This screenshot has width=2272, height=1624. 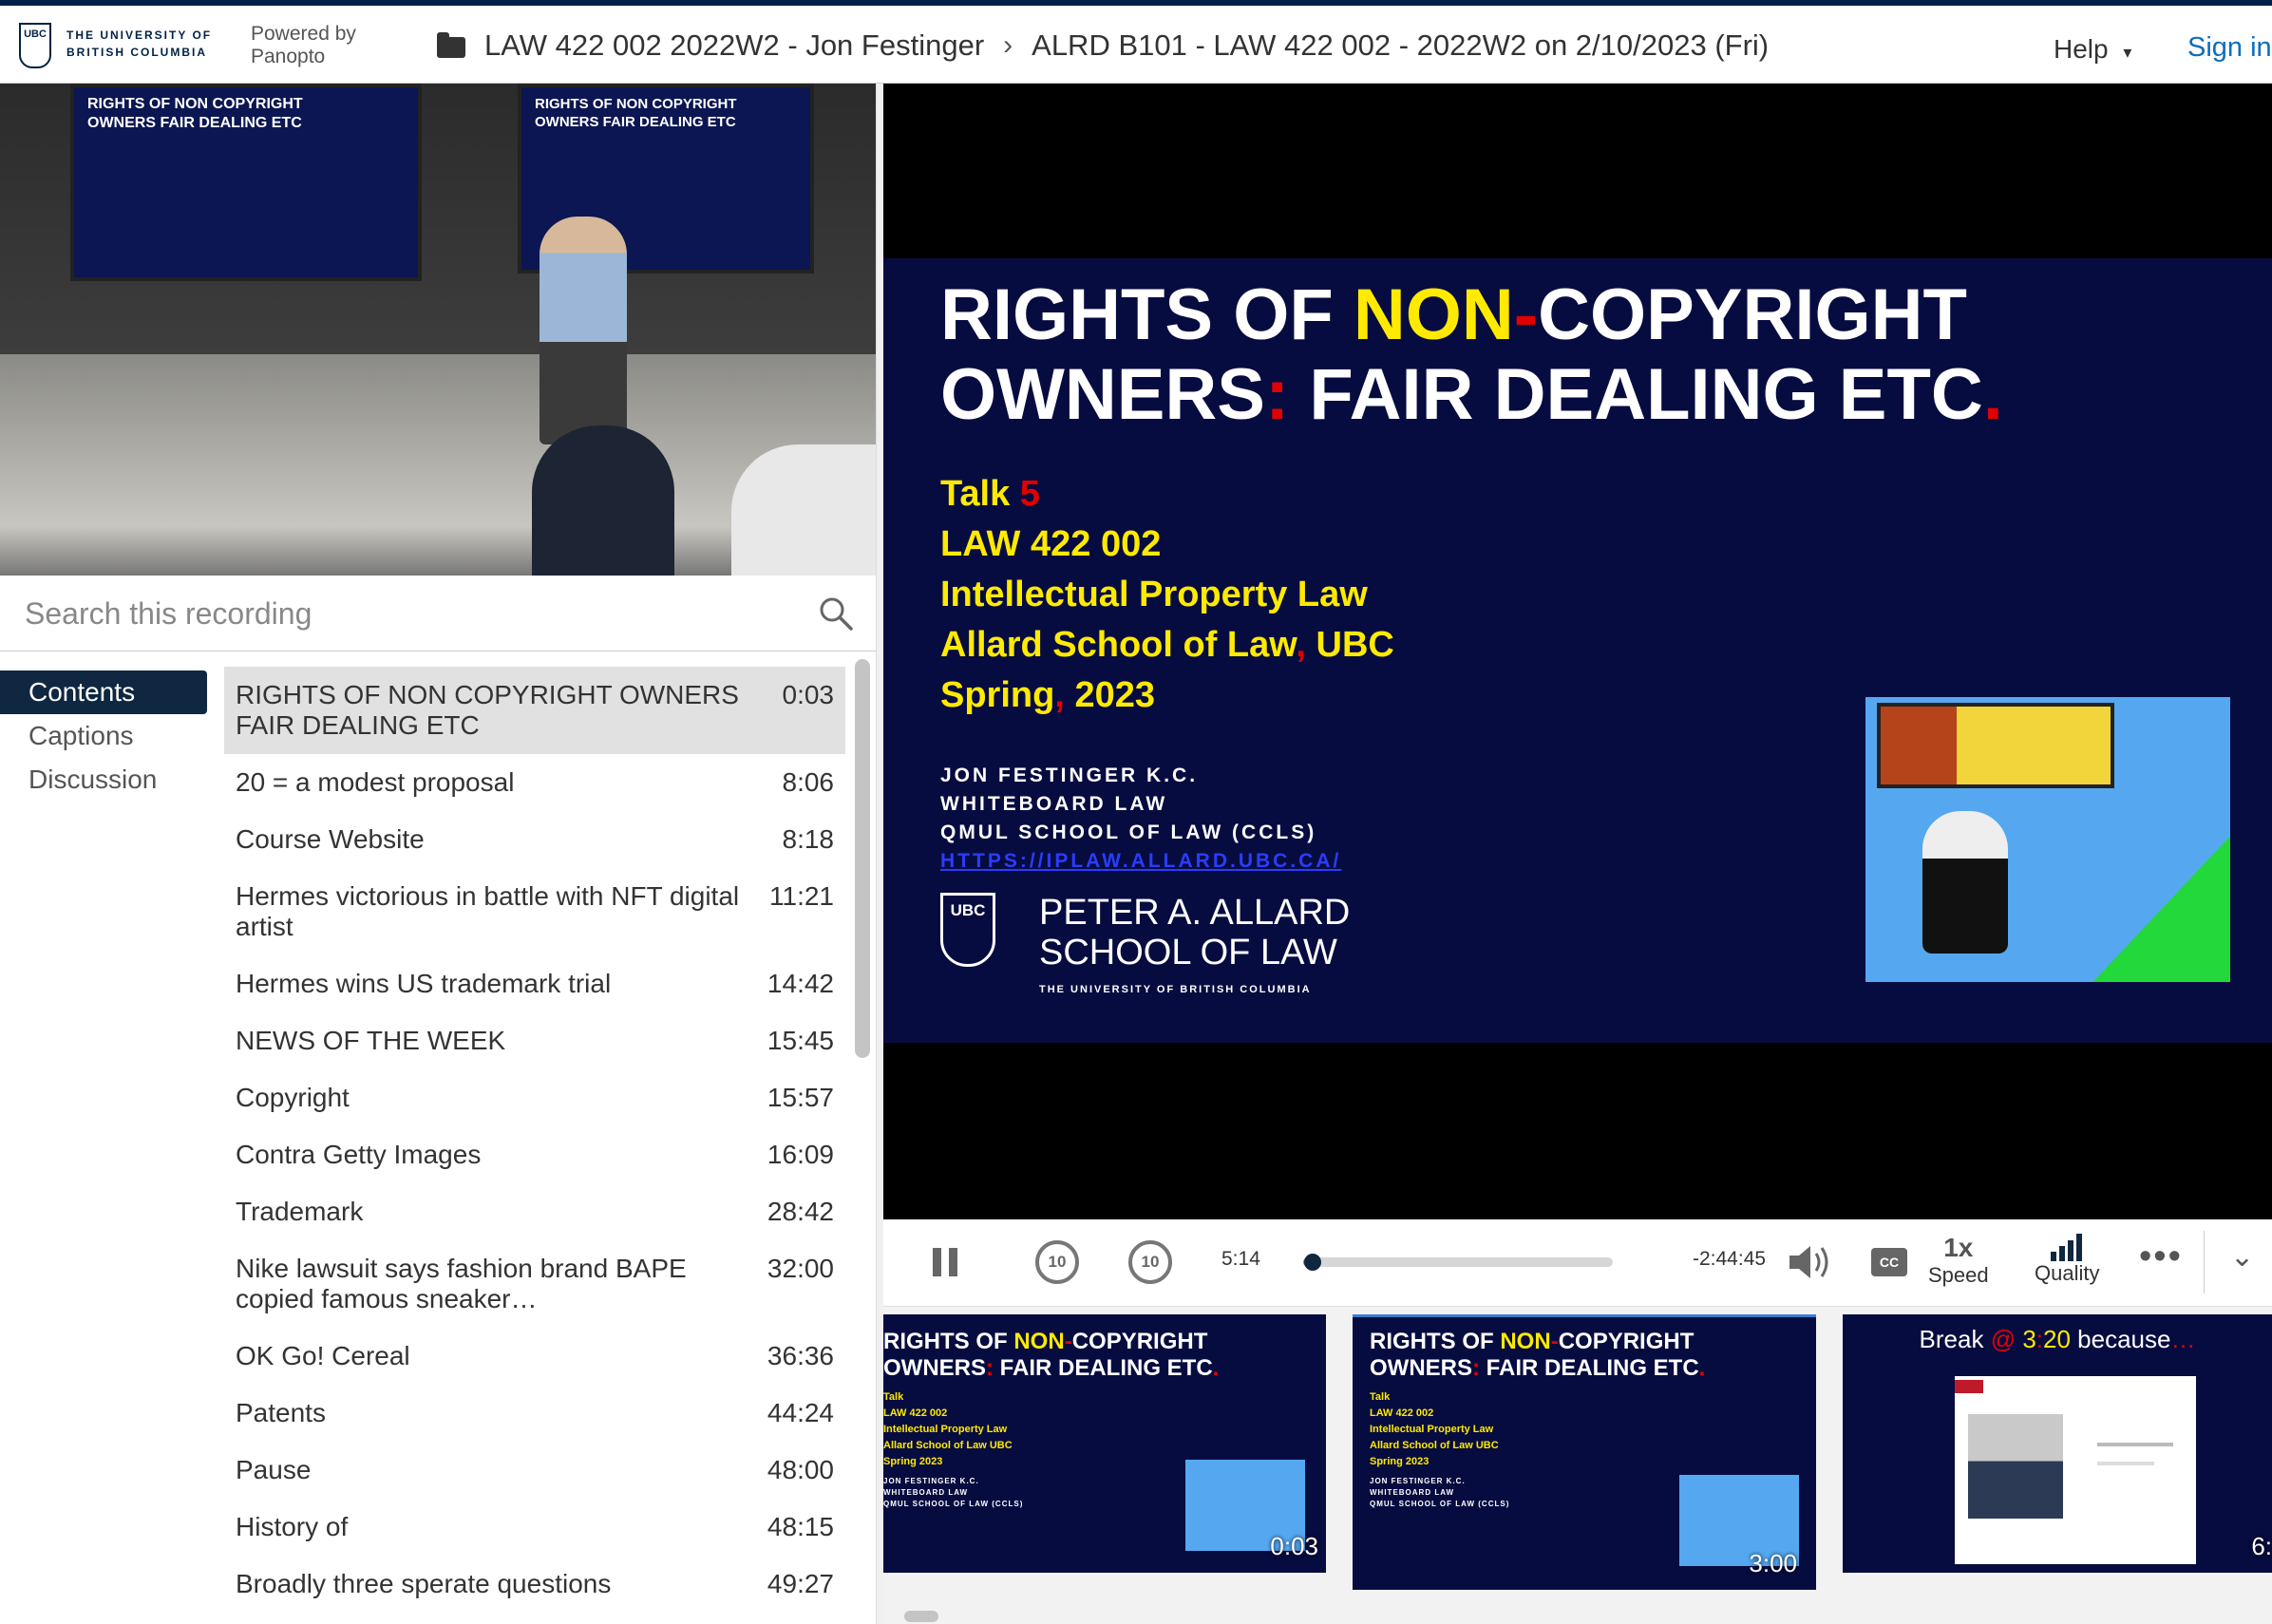 I want to click on thumbnail-2: Break @ 3:20 because… 6:, so click(x=2057, y=1443).